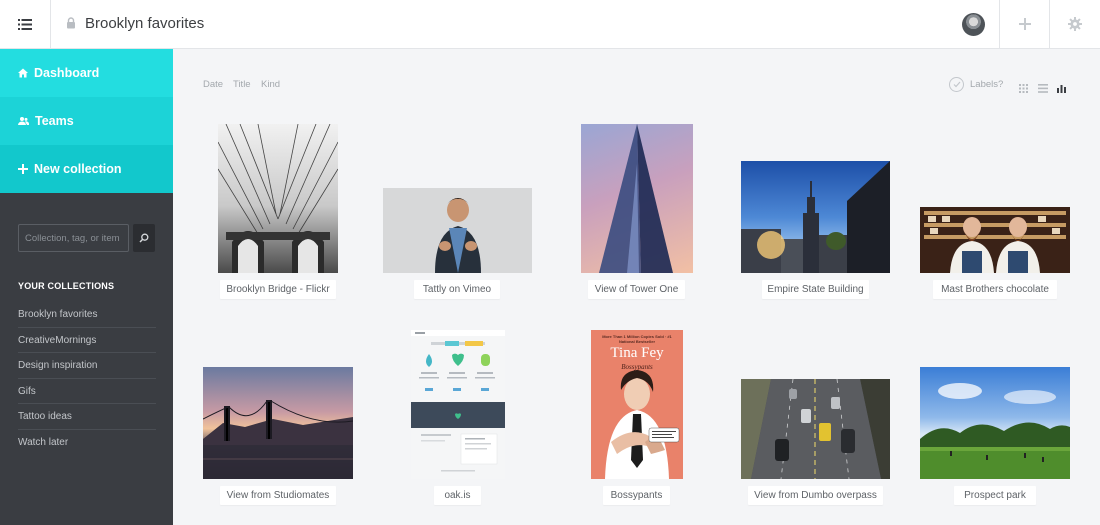 Image resolution: width=1100 pixels, height=525 pixels. What do you see at coordinates (73, 238) in the screenshot?
I see `search-input` at bounding box center [73, 238].